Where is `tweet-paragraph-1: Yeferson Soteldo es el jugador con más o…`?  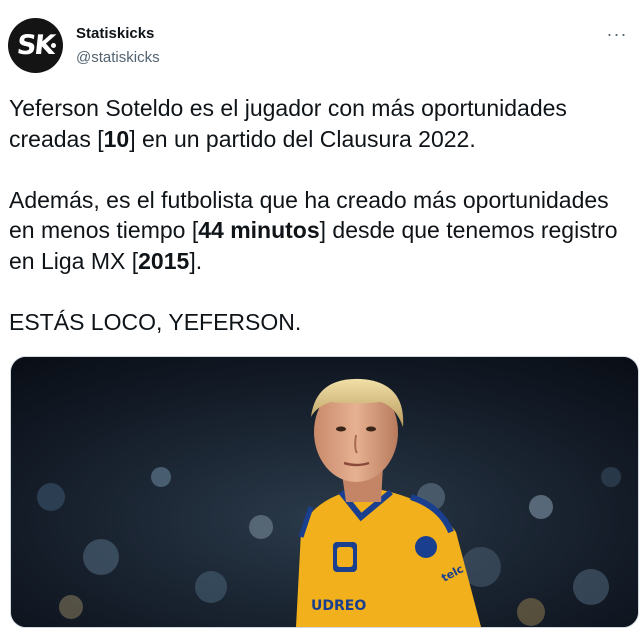 tweet-paragraph-1: Yeferson Soteldo es el jugador con más o… is located at coordinates (321, 123).